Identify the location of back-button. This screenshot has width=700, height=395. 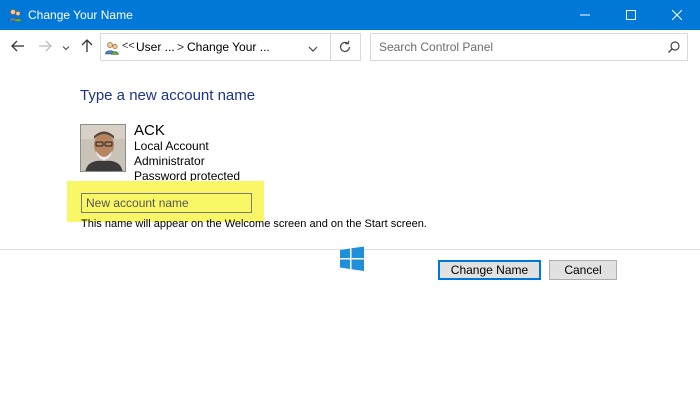
(18, 48).